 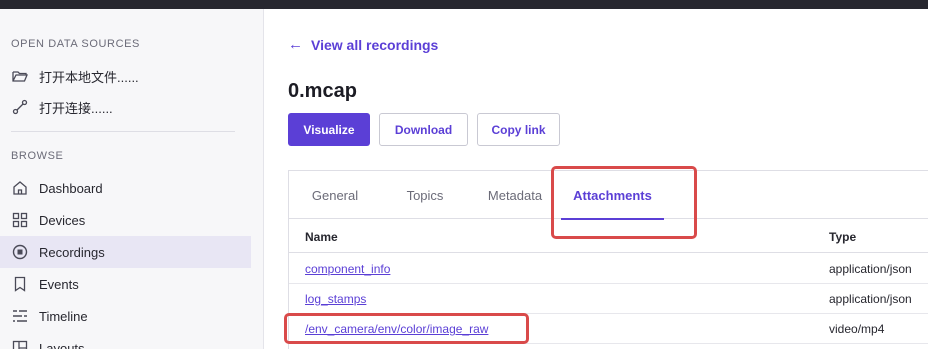 What do you see at coordinates (335, 299) in the screenshot?
I see `attachment-link: log_stamps` at bounding box center [335, 299].